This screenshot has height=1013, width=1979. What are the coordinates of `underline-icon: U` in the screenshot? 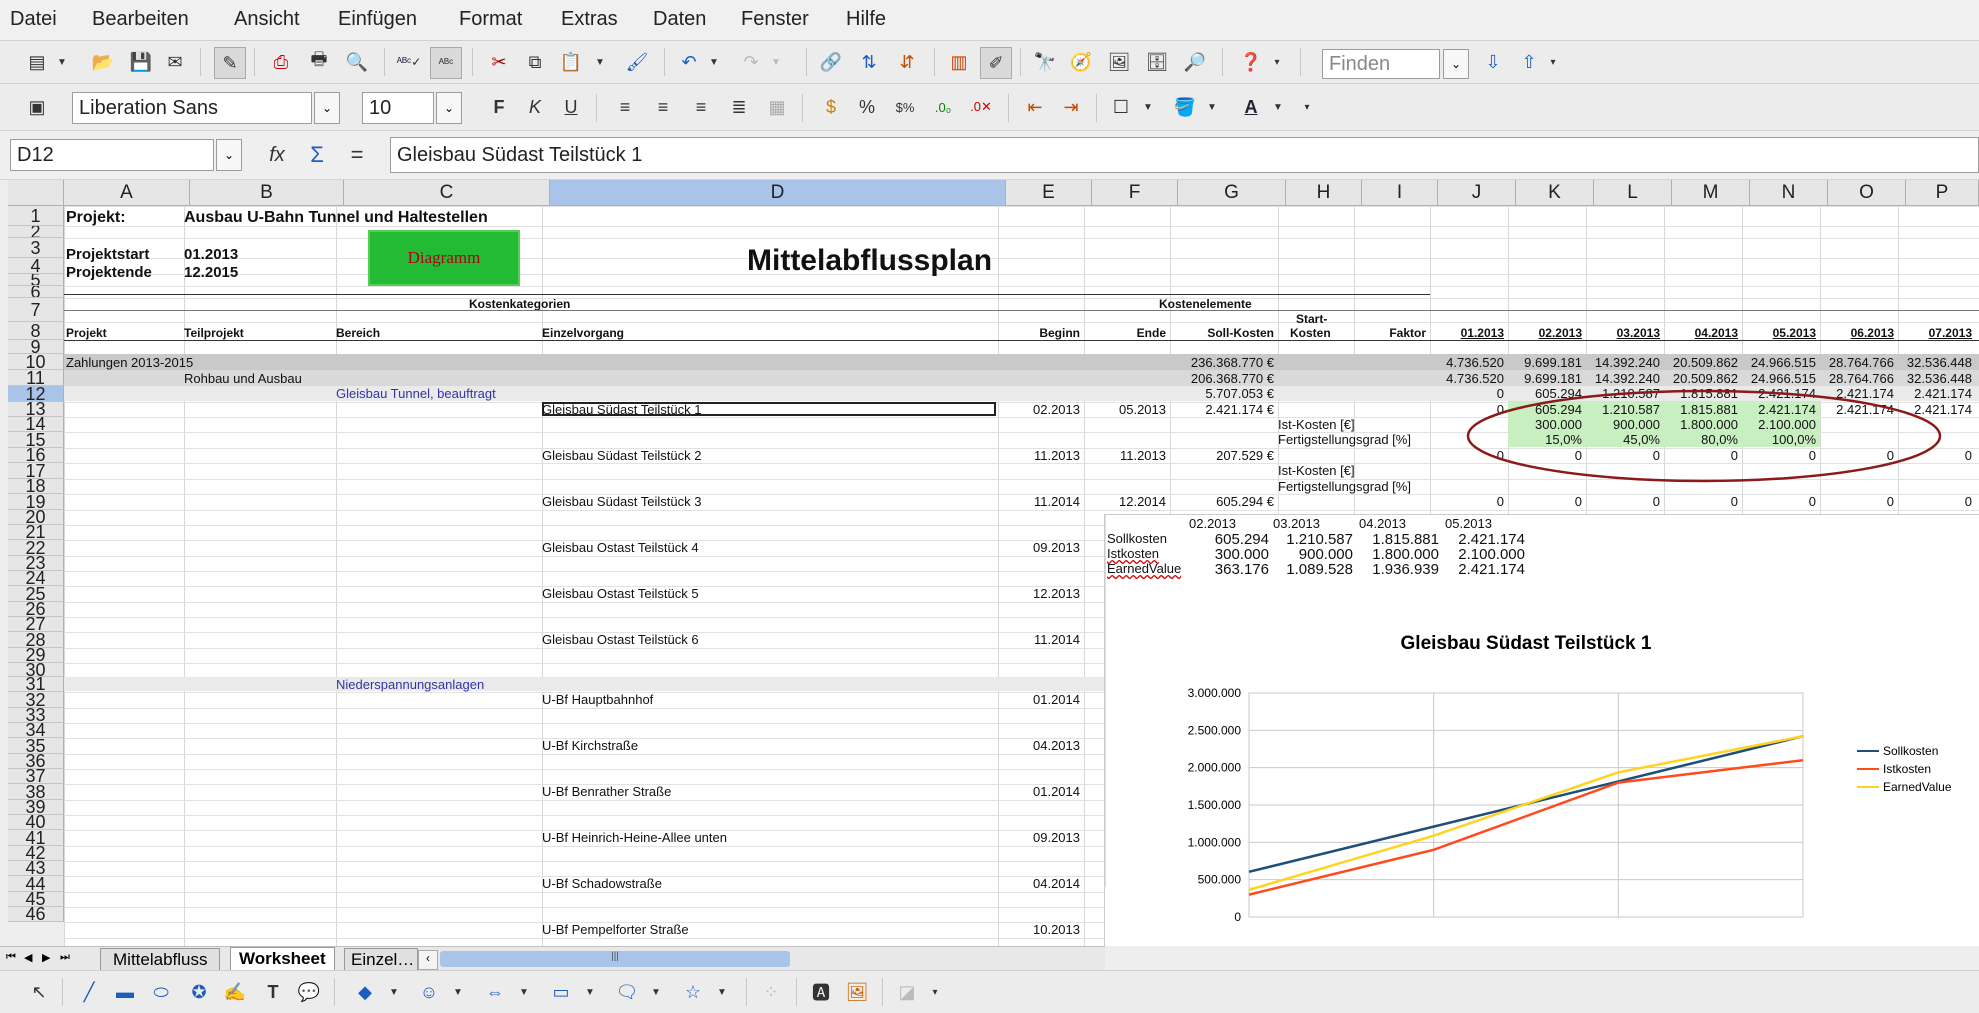 It's located at (571, 107).